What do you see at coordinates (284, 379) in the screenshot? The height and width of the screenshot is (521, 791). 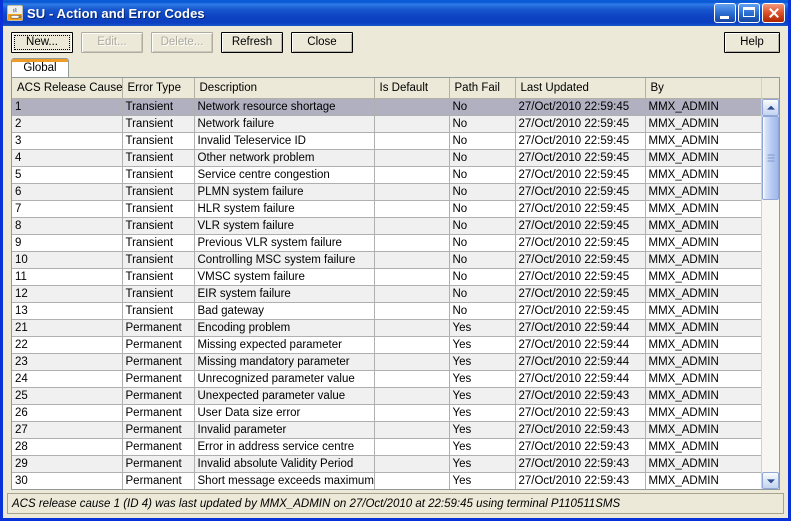 I see `cell-description: Unrecognized parameter value` at bounding box center [284, 379].